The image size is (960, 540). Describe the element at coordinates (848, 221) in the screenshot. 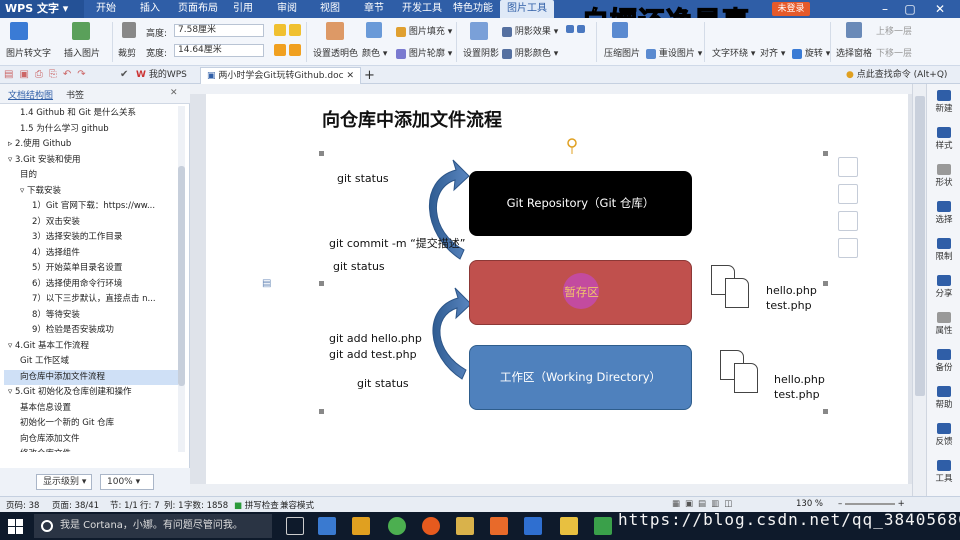

I see `crop-picture-icon` at that location.